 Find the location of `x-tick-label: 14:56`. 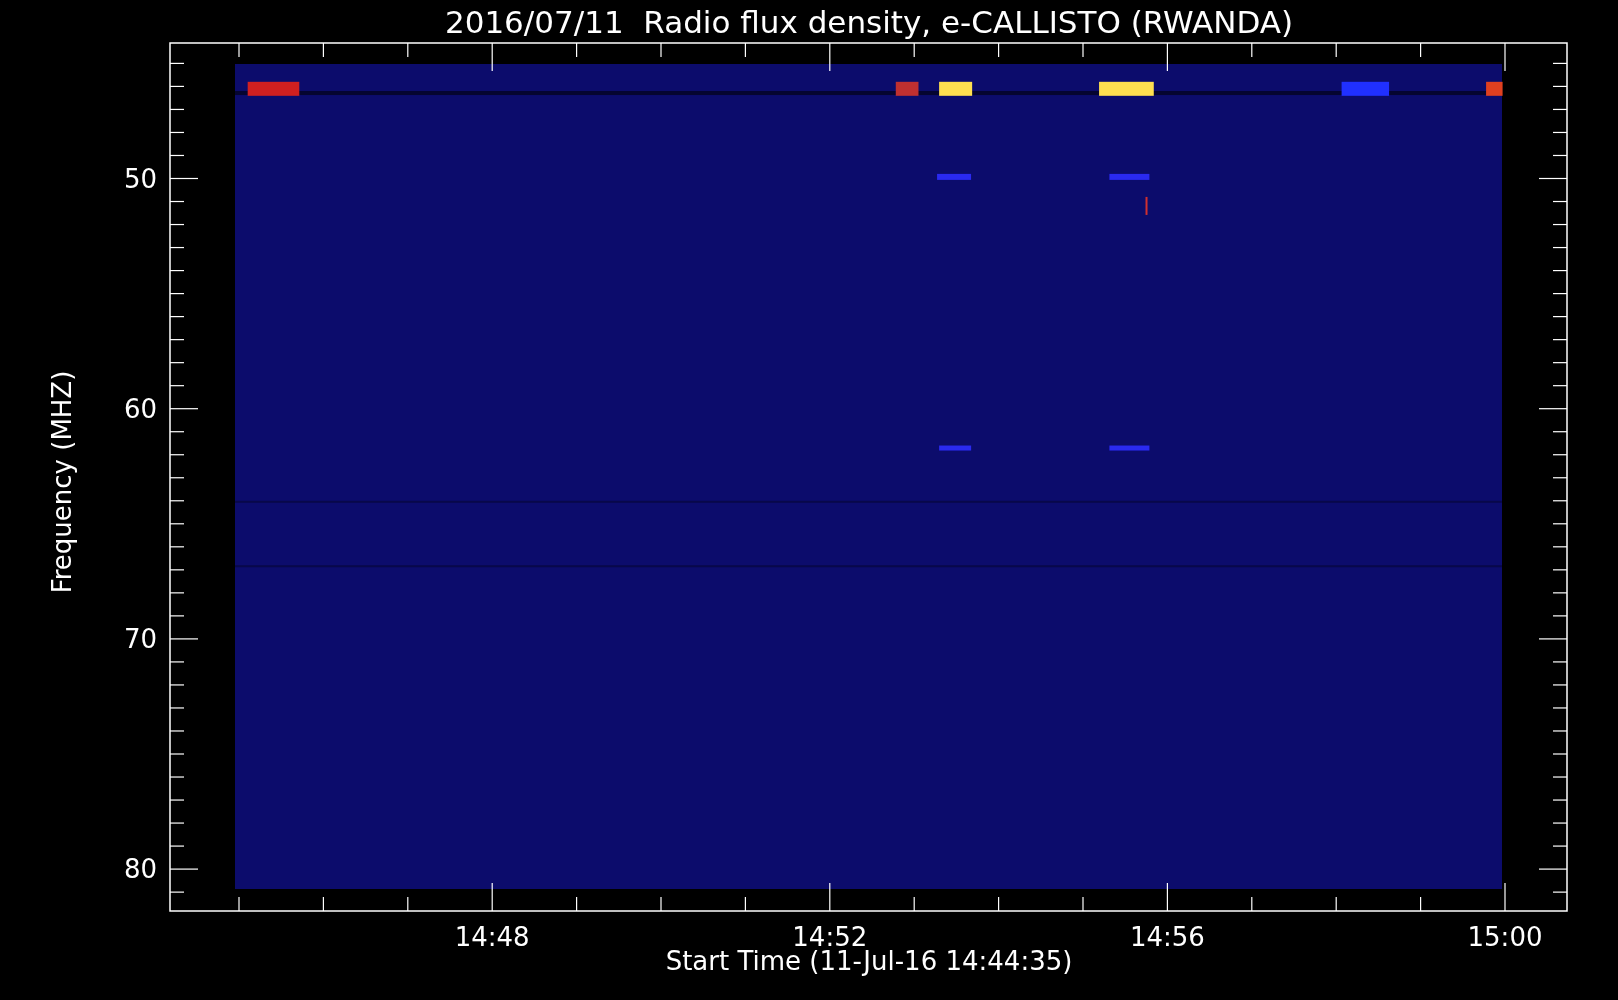

x-tick-label: 14:56 is located at coordinates (1167, 937).